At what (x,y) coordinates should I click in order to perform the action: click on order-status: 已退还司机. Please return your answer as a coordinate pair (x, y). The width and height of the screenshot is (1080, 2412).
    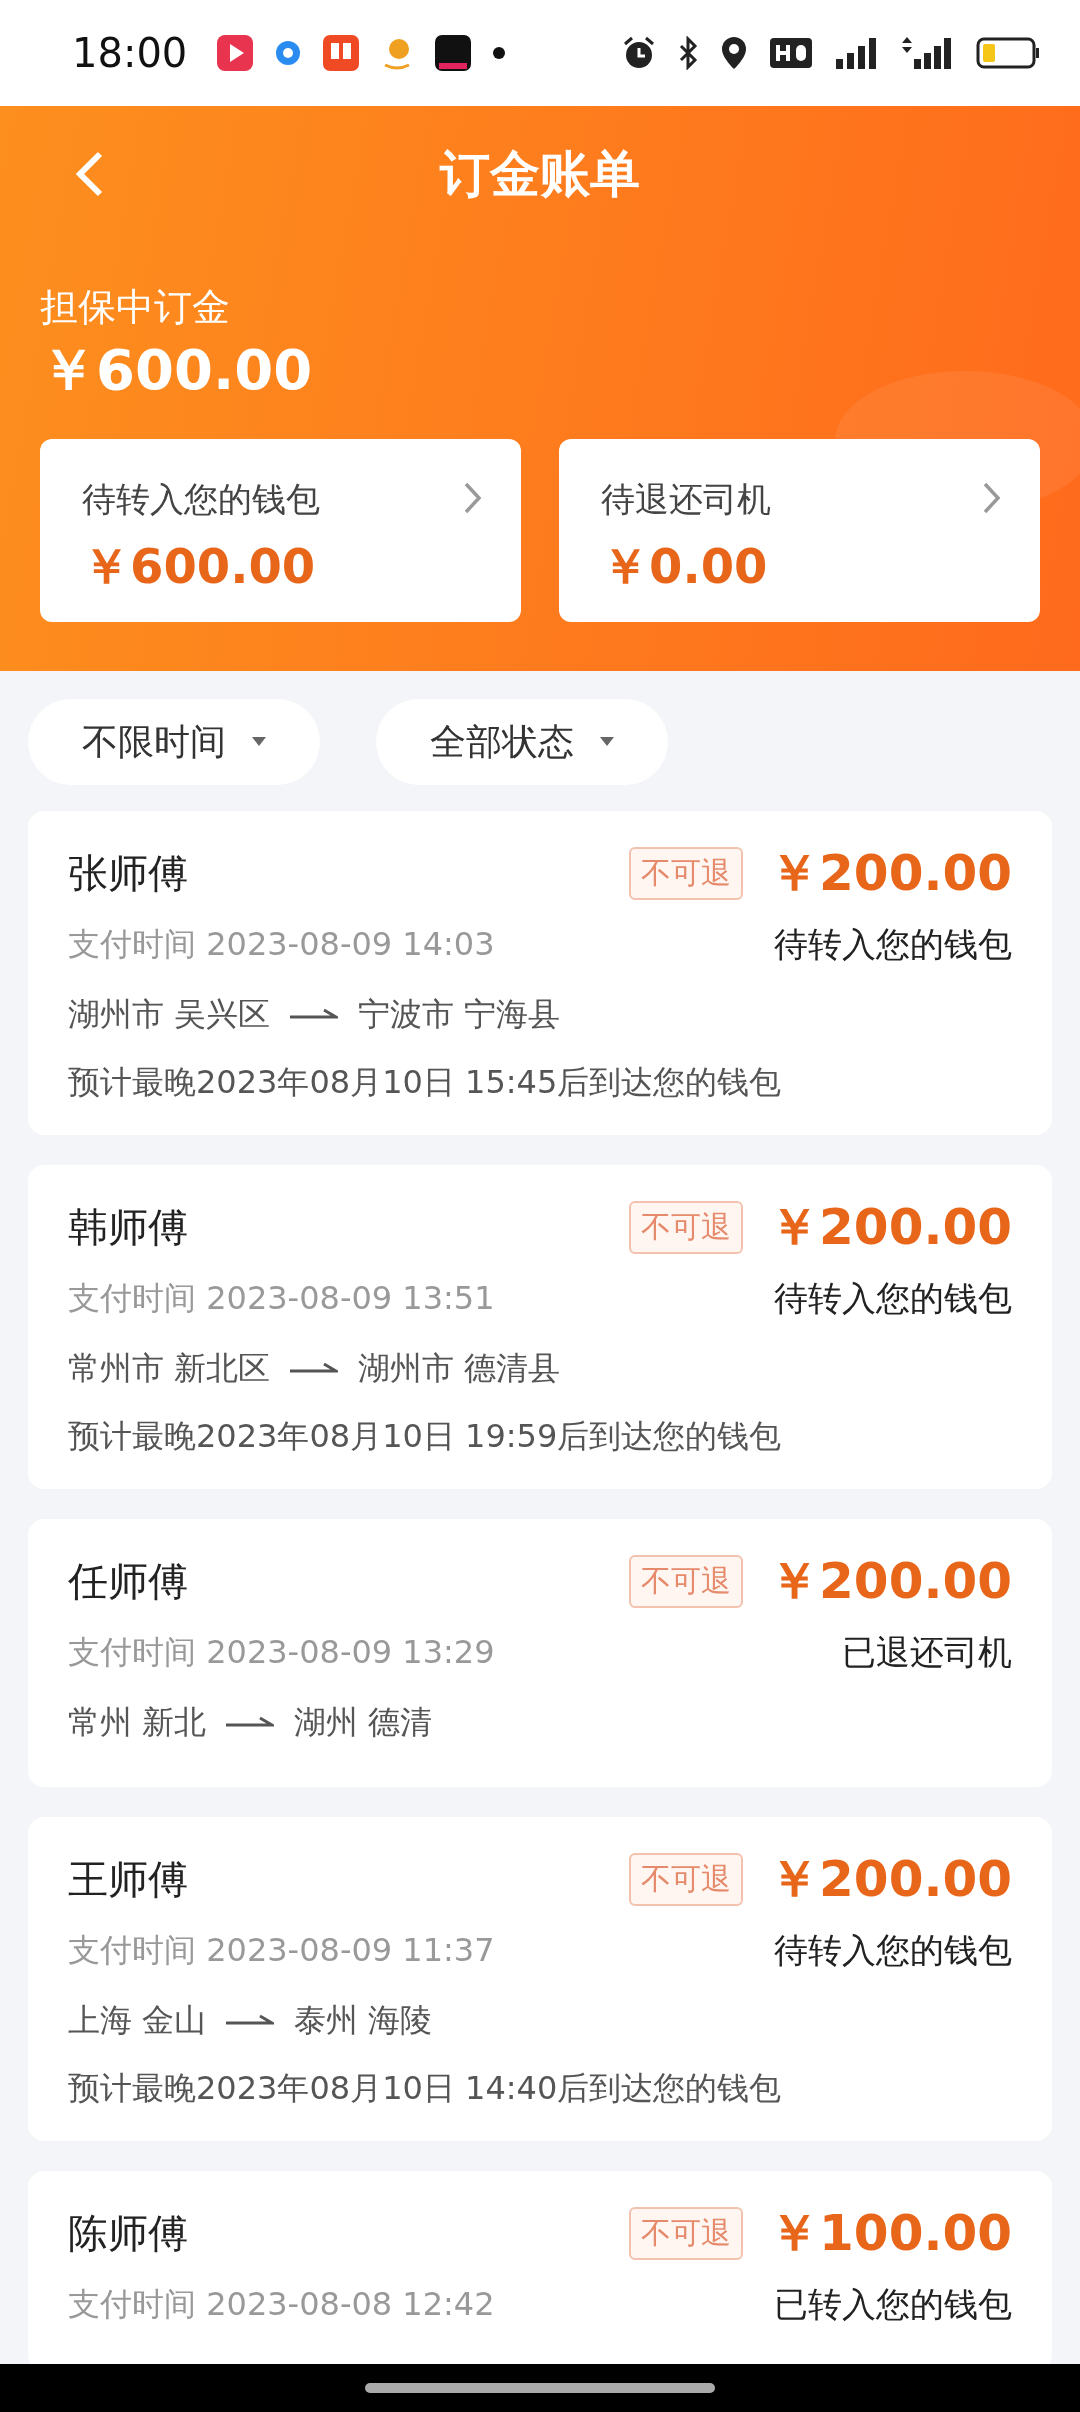
    Looking at the image, I should click on (927, 1652).